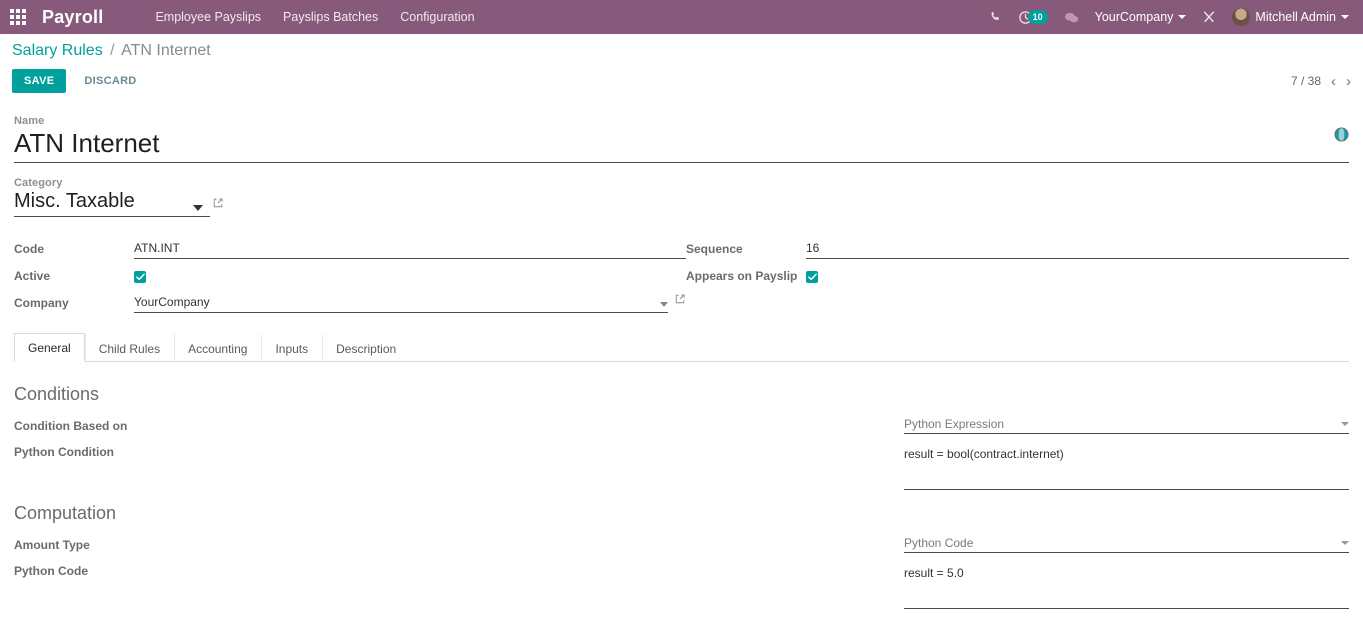 The width and height of the screenshot is (1363, 620). What do you see at coordinates (1134, 17) in the screenshot?
I see `company-switcher-label: YourCompany` at bounding box center [1134, 17].